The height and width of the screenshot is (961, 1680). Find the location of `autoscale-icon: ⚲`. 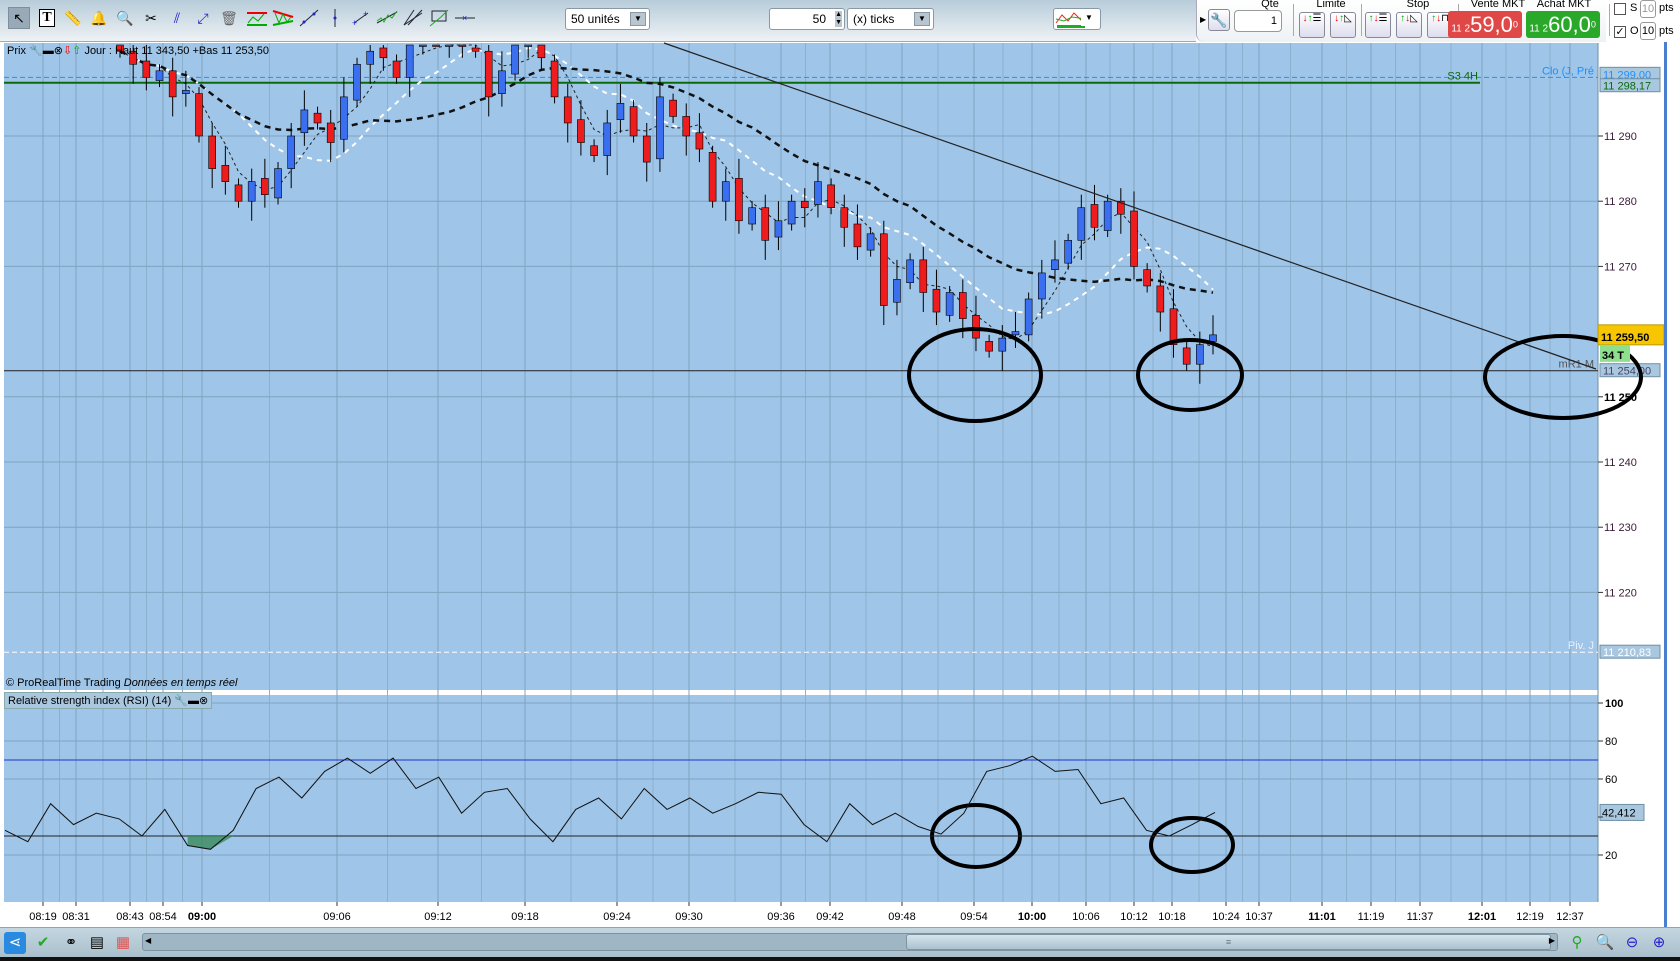

autoscale-icon: ⚲ is located at coordinates (1577, 943).